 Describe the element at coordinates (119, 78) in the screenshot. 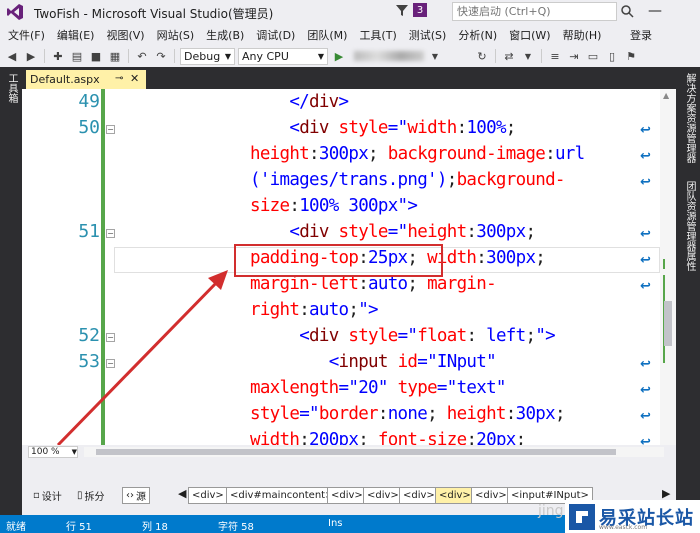

I see `pin-icon: ⊸` at that location.